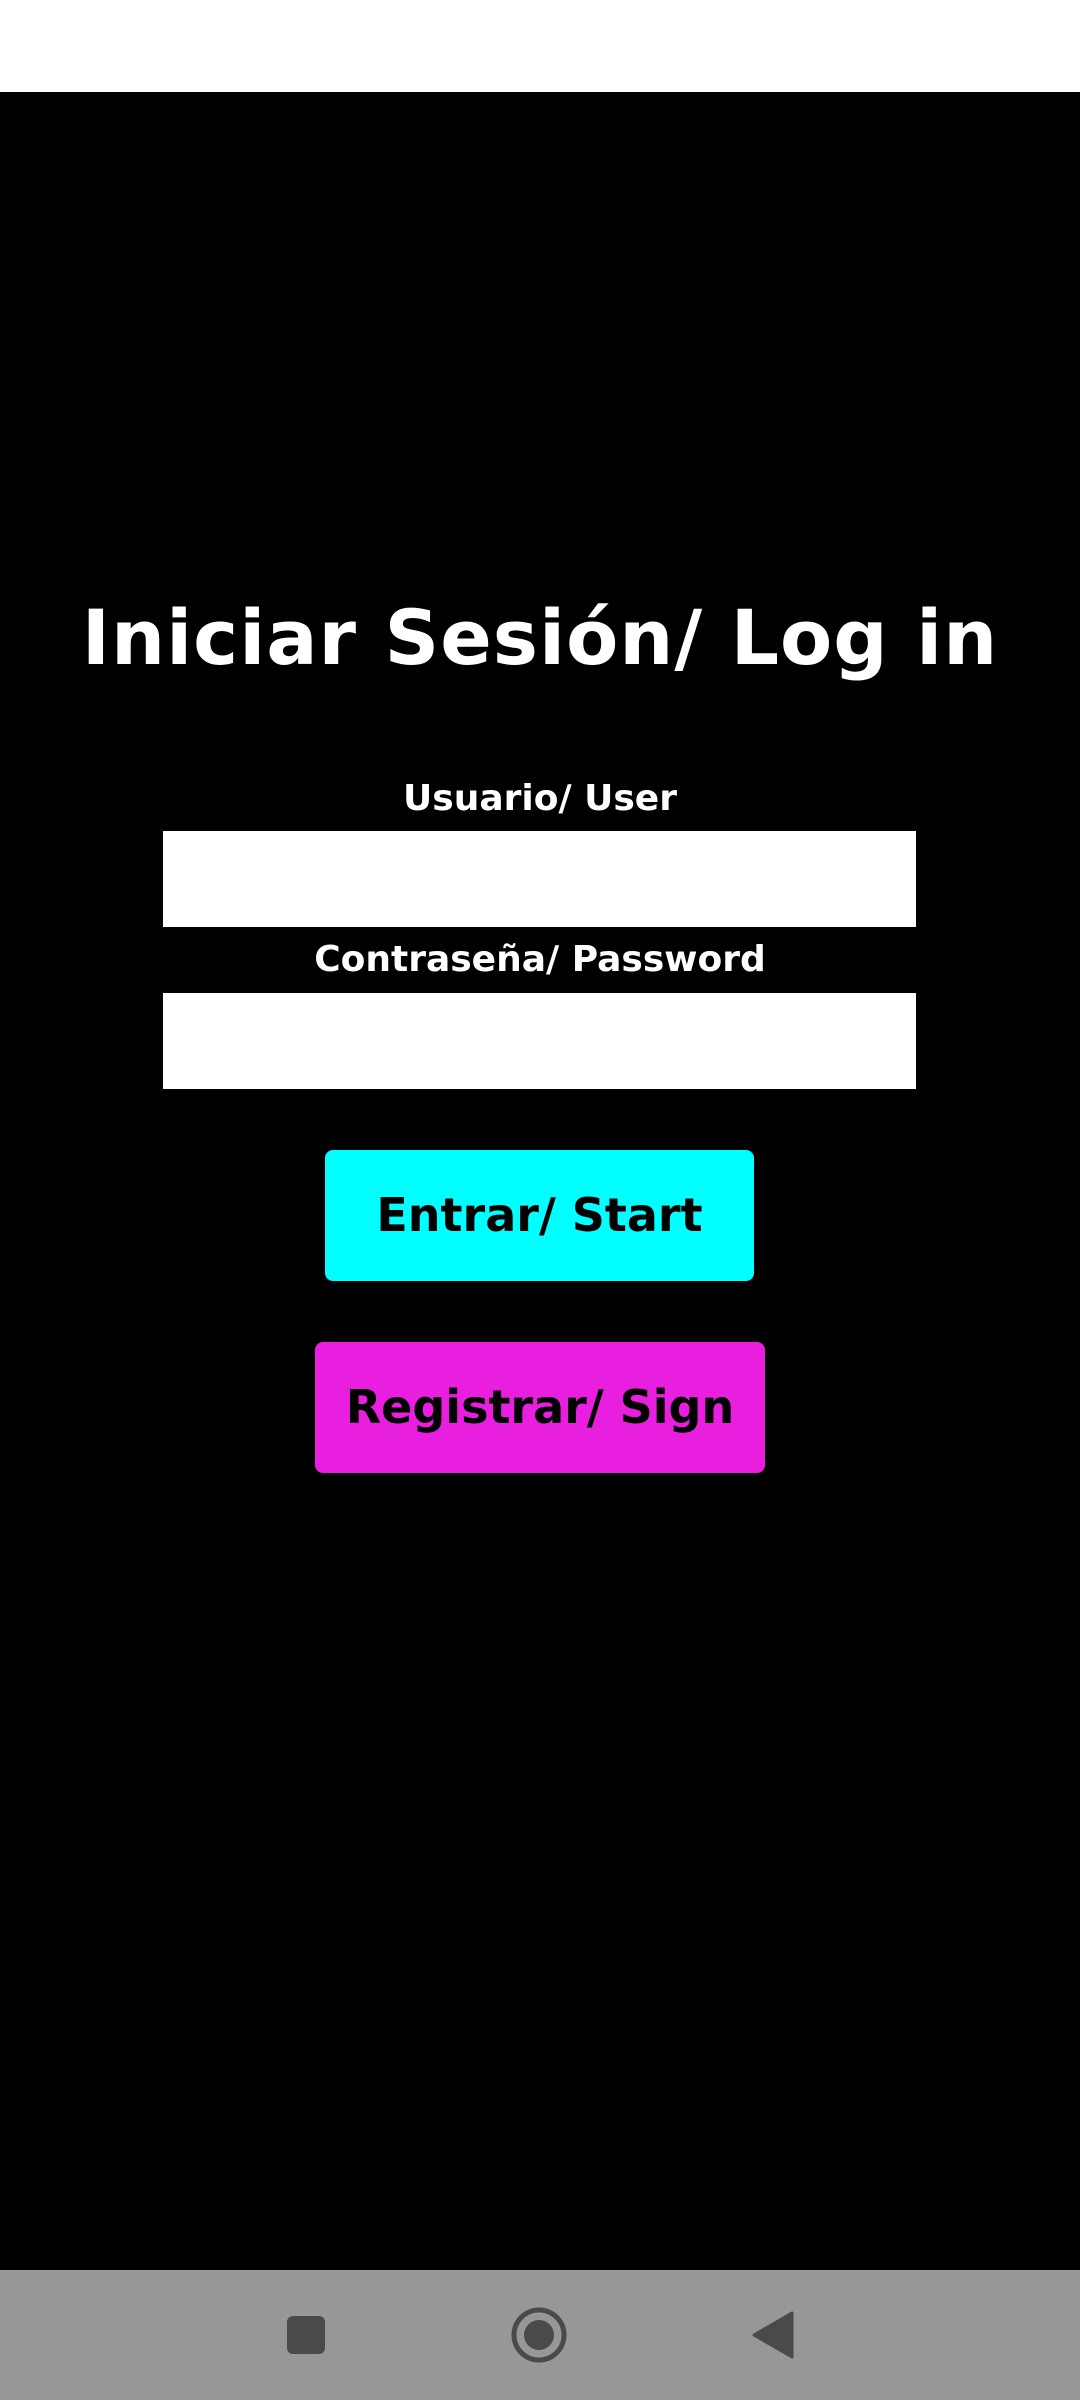 The height and width of the screenshot is (2400, 1080). Describe the element at coordinates (540, 637) in the screenshot. I see `page-title: Iniciar Sesión/ Log in` at that location.